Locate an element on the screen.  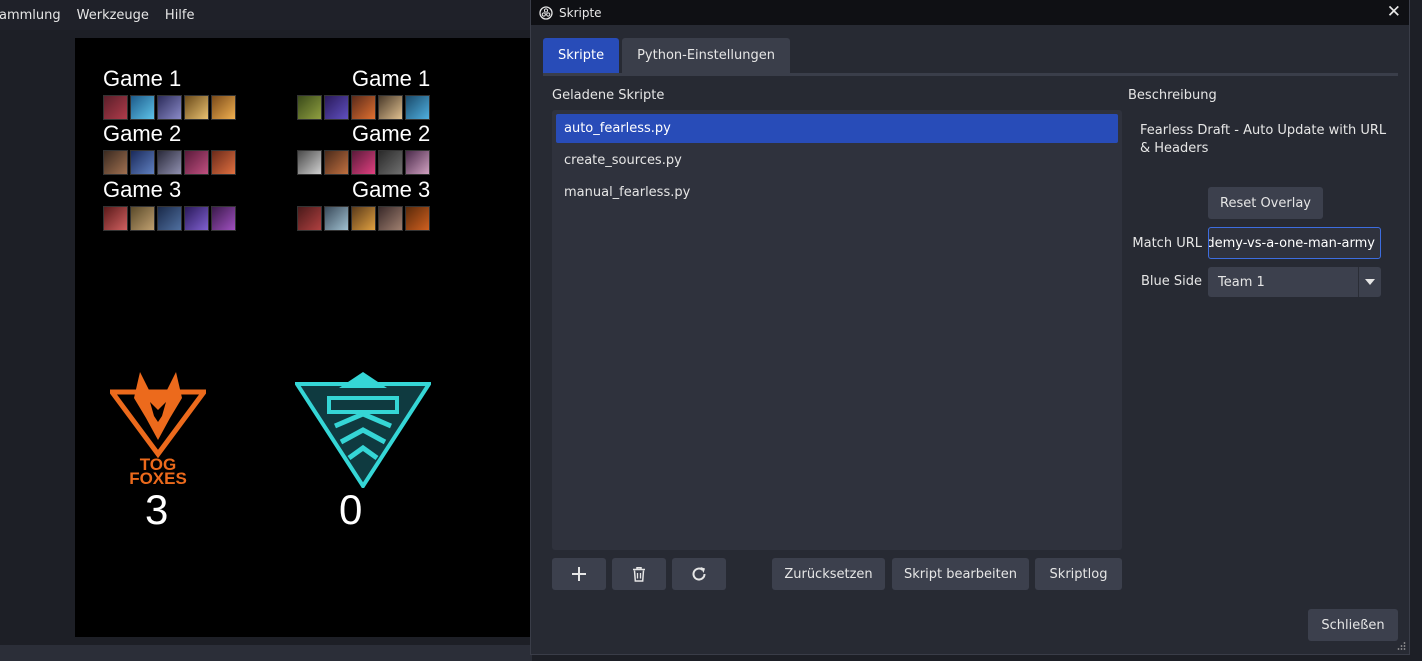
trash-icon is located at coordinates (639, 574).